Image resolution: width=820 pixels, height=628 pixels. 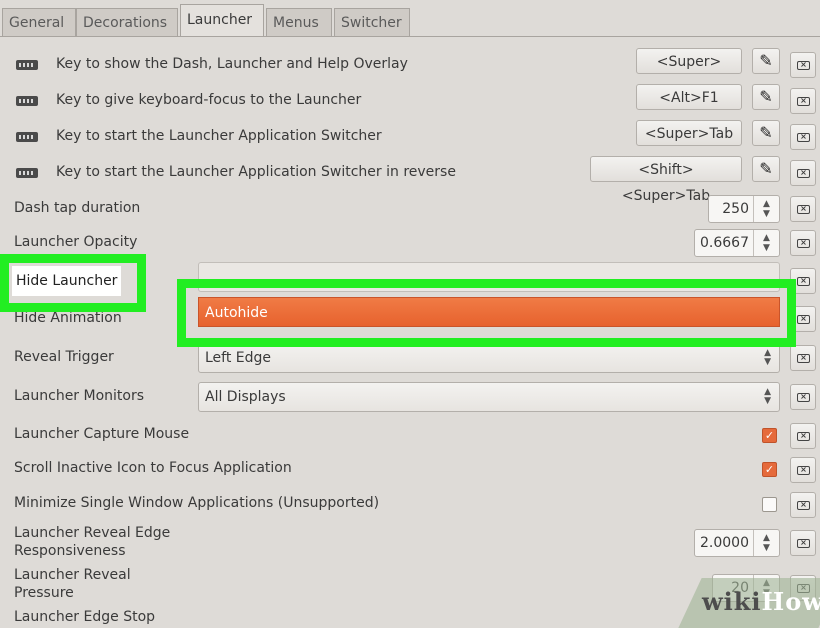 What do you see at coordinates (689, 97) in the screenshot?
I see `shortcut-button: <Alt>F1` at bounding box center [689, 97].